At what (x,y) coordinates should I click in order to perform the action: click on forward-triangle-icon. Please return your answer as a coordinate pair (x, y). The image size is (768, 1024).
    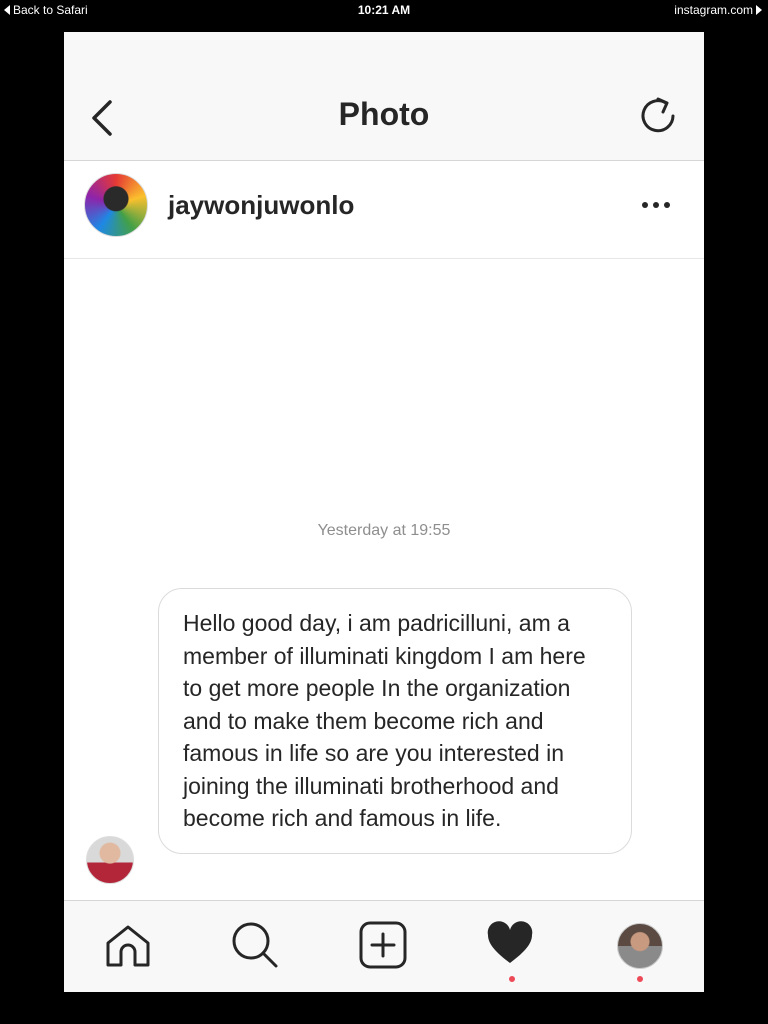
    Looking at the image, I should click on (759, 10).